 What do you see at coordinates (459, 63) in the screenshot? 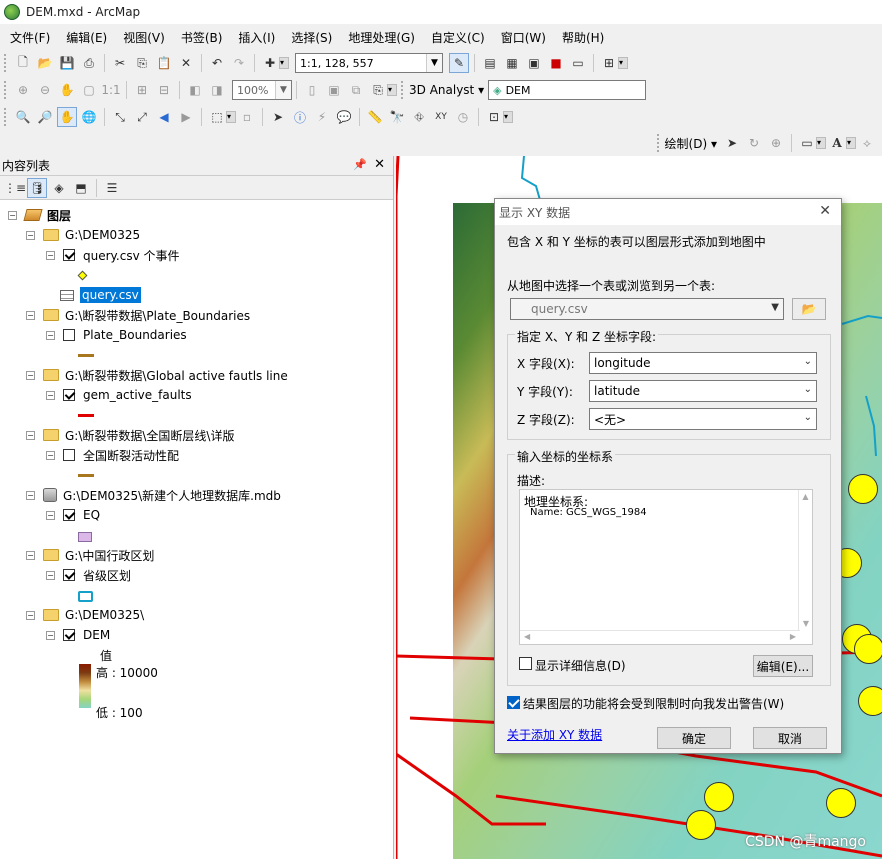
I see `editor-toolbar-icon: ✎` at bounding box center [459, 63].